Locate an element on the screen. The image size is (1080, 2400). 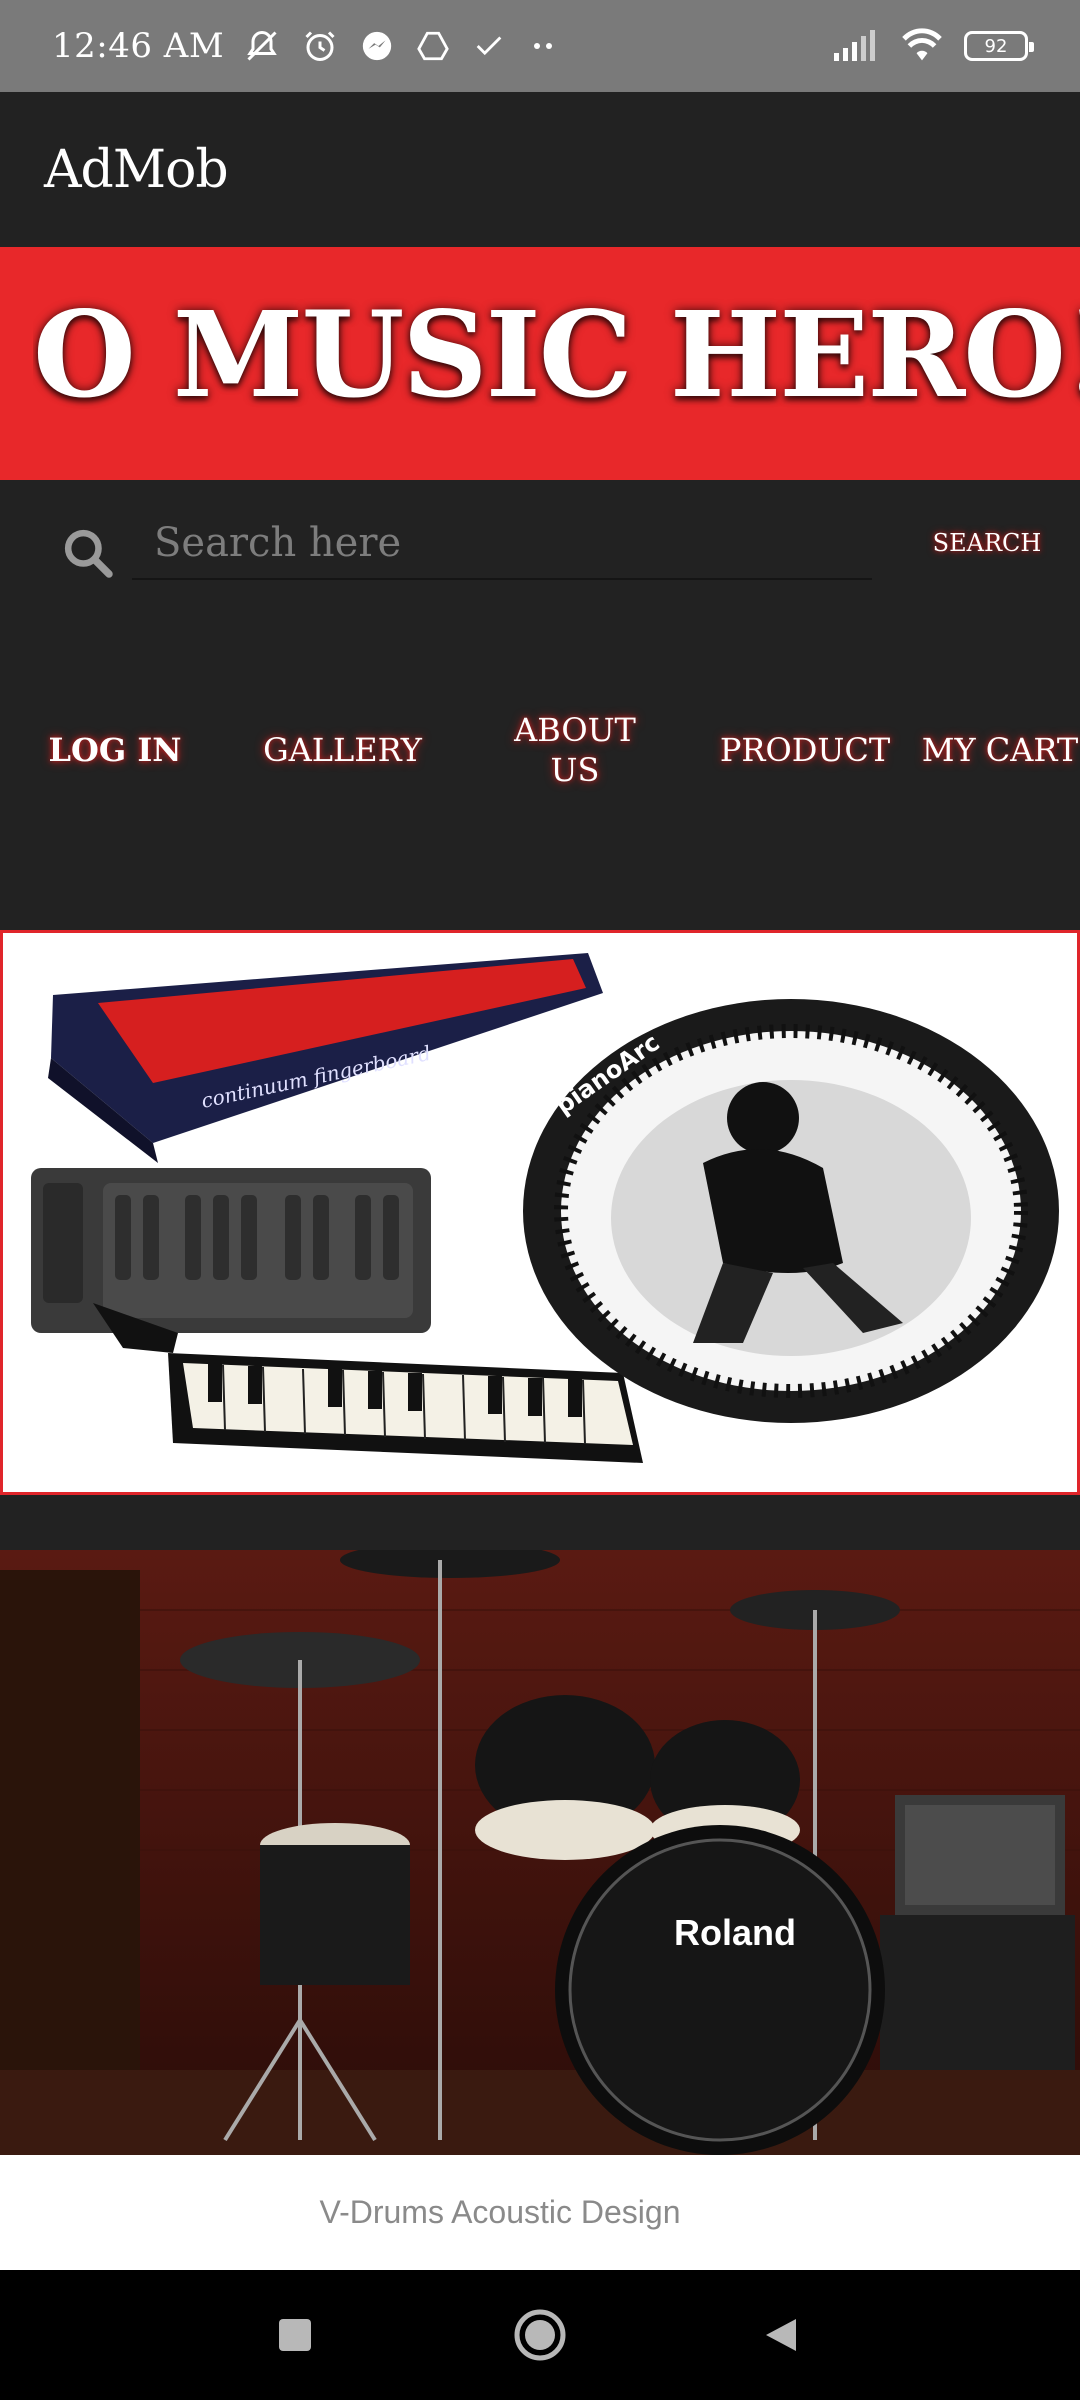
search-row: SEARCH is located at coordinates (540, 555).